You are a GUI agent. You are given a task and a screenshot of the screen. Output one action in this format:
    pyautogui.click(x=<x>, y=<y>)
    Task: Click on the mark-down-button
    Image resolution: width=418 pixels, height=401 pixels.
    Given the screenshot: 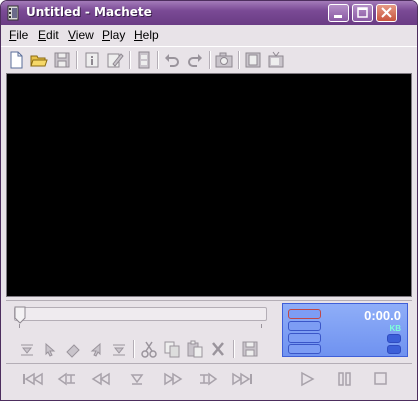 What is the action you would take?
    pyautogui.click(x=137, y=379)
    